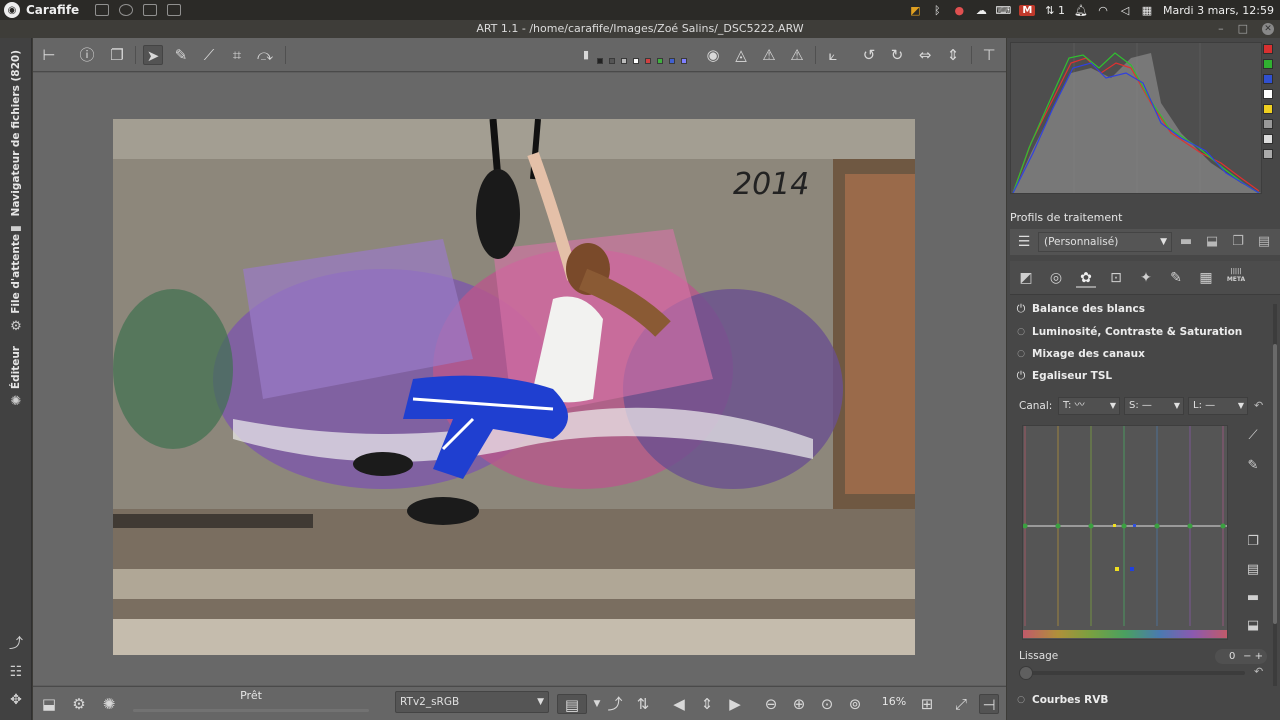  Describe the element at coordinates (741, 55) in the screenshot. I see `sharpening-mask-icon: ◬` at that location.